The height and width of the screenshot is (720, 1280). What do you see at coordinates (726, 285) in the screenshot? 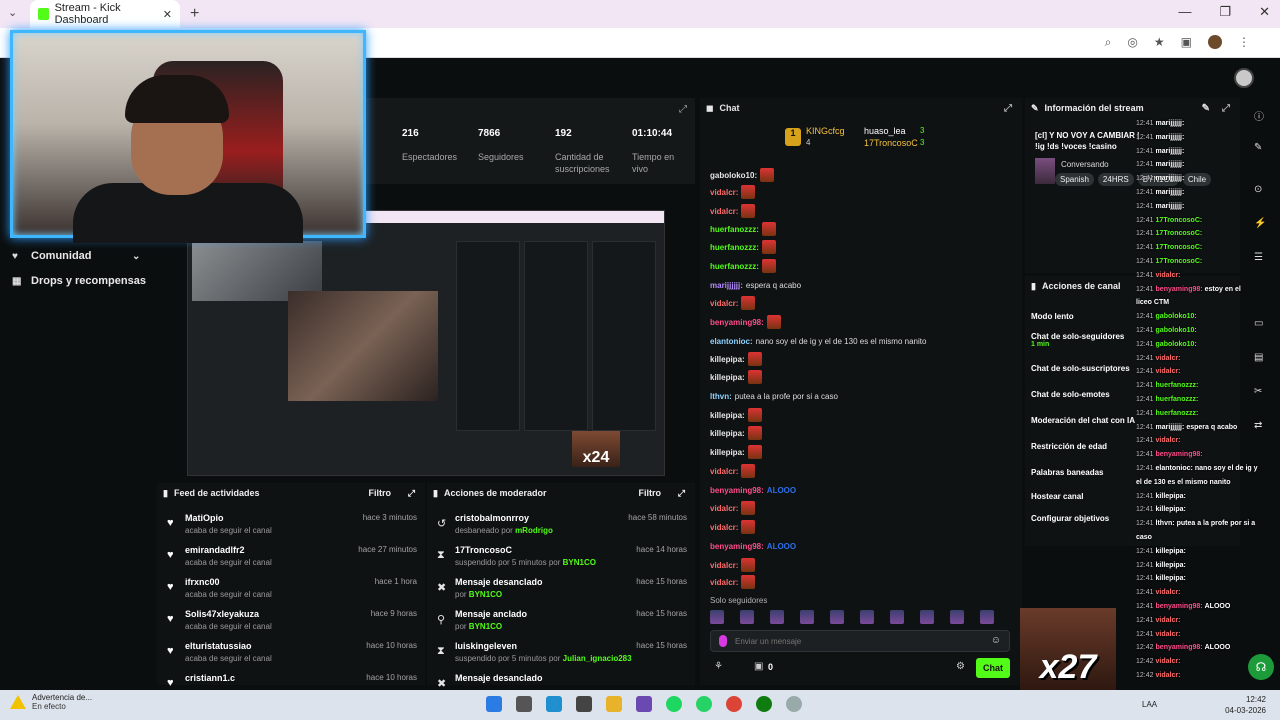
I see `chat-username: marijjjjjj:` at bounding box center [726, 285].